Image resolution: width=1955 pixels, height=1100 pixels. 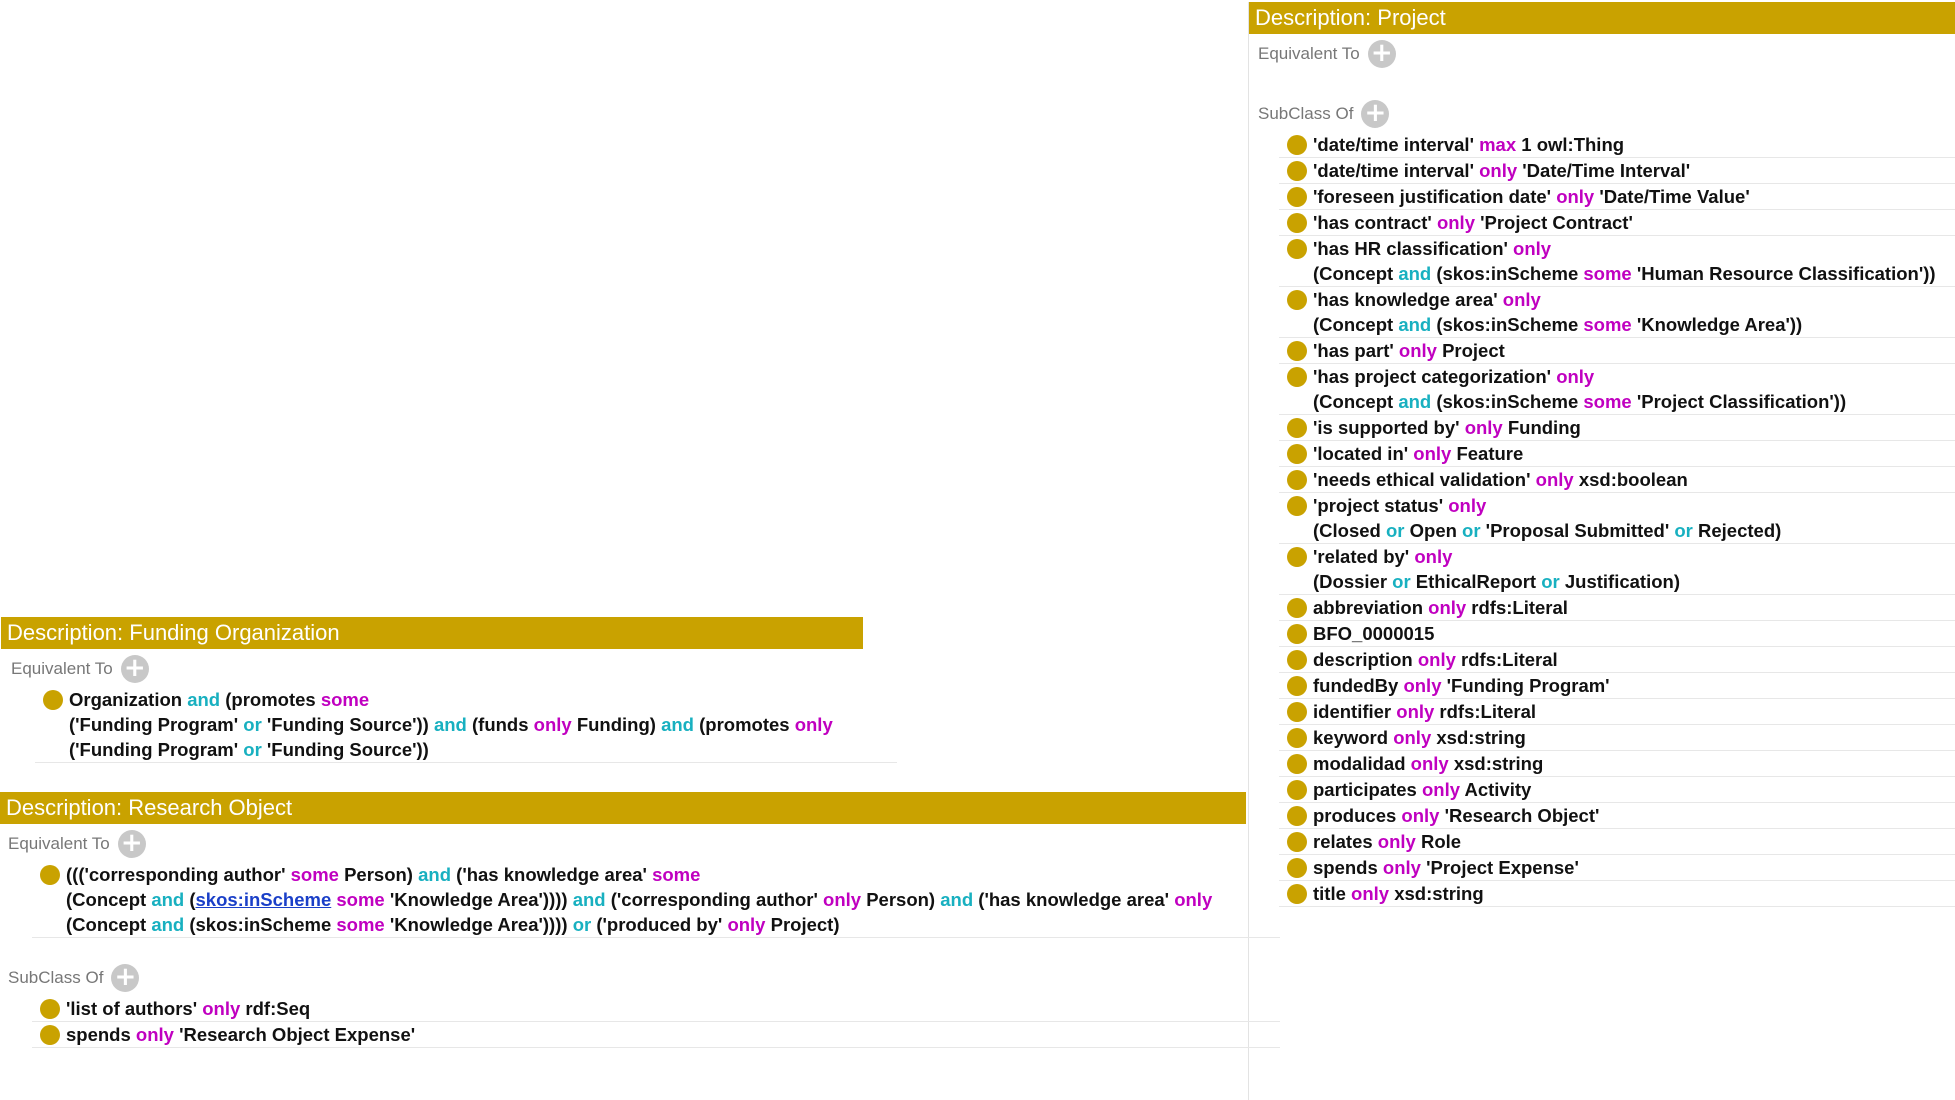 What do you see at coordinates (156, 749) in the screenshot?
I see `axiom-text: ('Funding Program'` at bounding box center [156, 749].